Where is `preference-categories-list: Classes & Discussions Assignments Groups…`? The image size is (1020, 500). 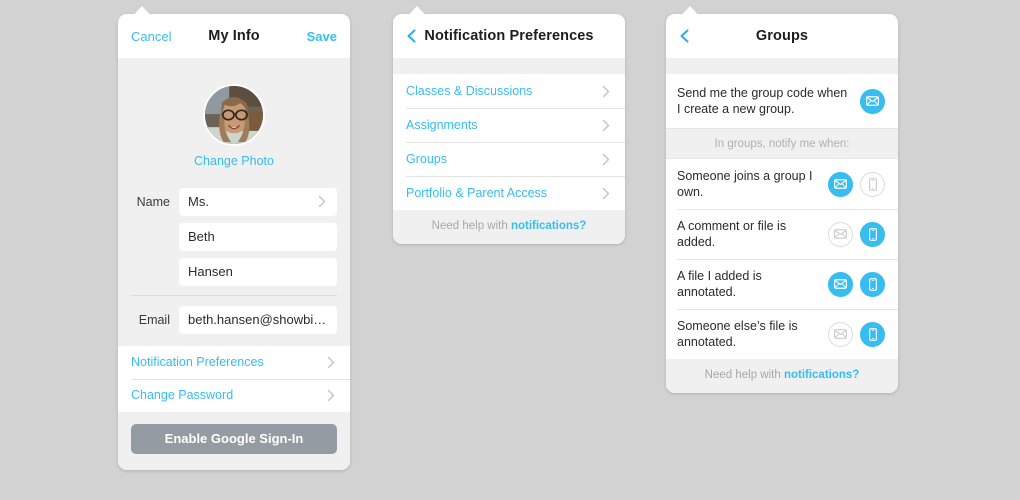
preference-categories-list: Classes & Discussions Assignments Groups… is located at coordinates (509, 142).